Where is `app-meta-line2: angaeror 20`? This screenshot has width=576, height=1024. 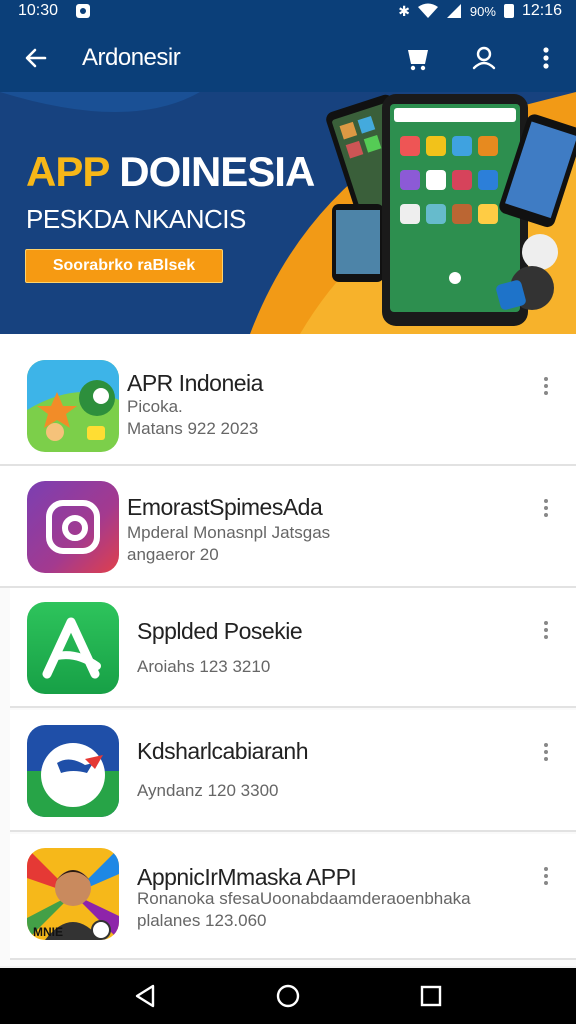
app-meta-line2: angaeror 20 is located at coordinates (173, 554).